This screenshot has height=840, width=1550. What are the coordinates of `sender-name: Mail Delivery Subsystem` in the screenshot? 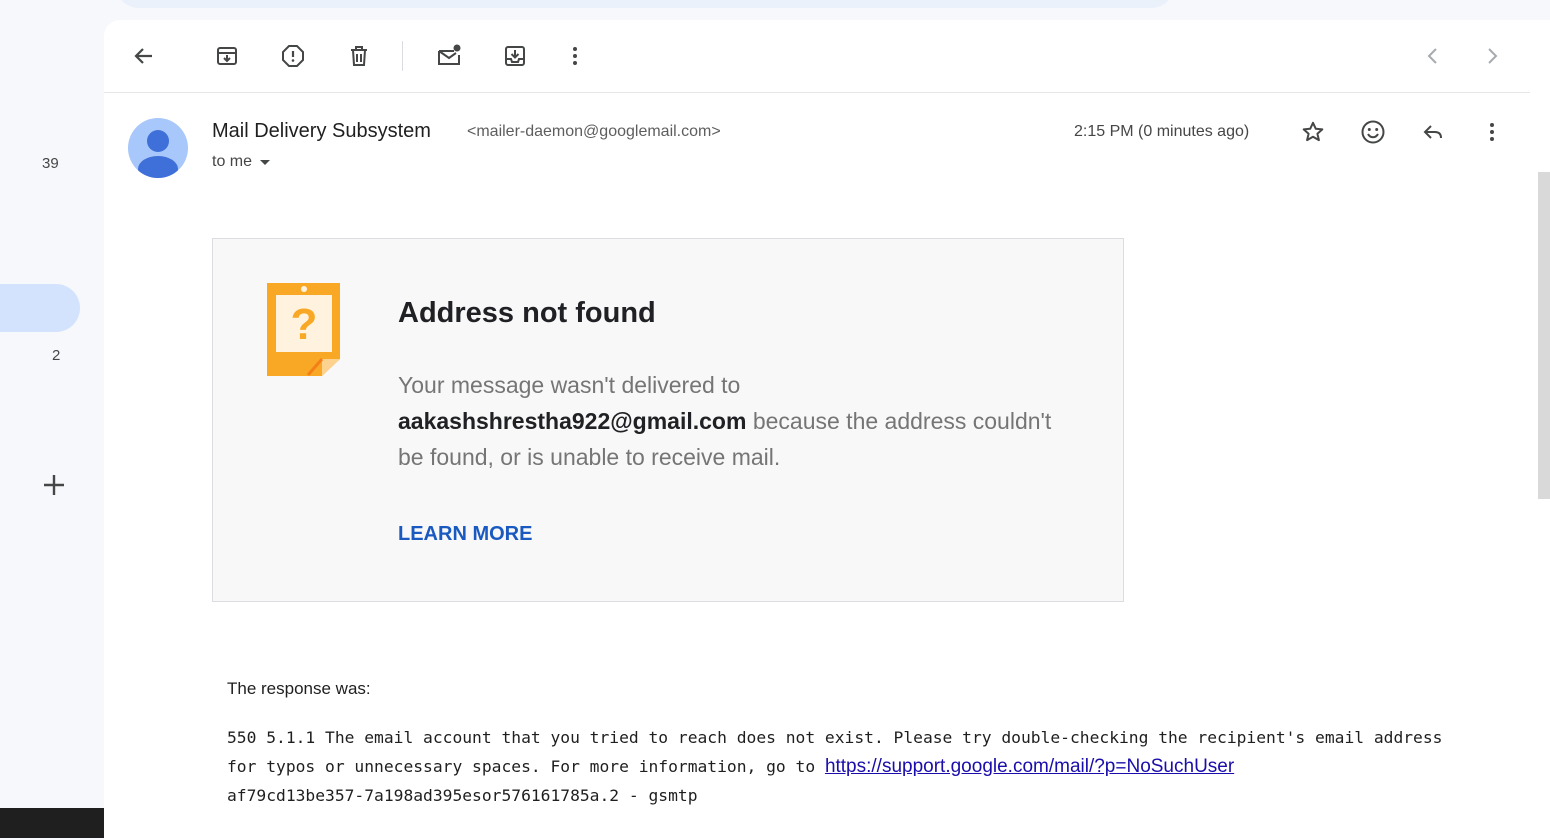 It's located at (321, 131).